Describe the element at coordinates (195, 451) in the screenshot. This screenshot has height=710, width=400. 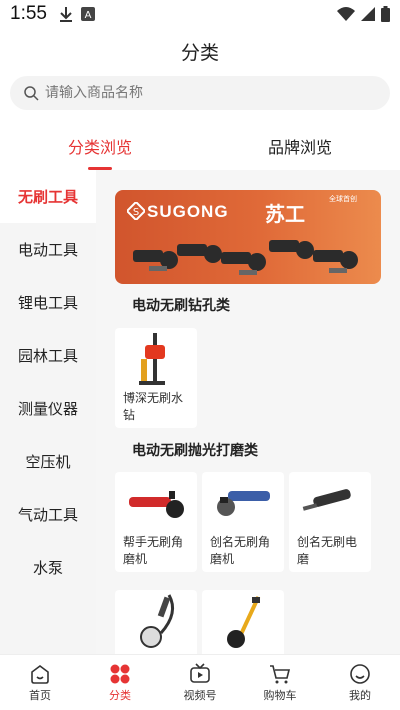
I see `section-title: 电动无刷抛光打磨类` at that location.